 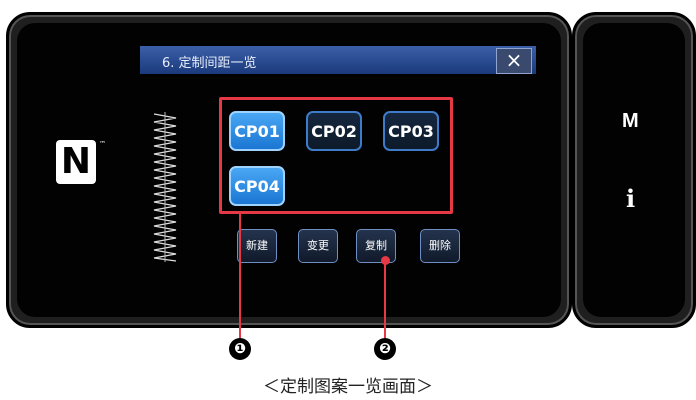 What do you see at coordinates (630, 198) in the screenshot?
I see `info-button: i` at bounding box center [630, 198].